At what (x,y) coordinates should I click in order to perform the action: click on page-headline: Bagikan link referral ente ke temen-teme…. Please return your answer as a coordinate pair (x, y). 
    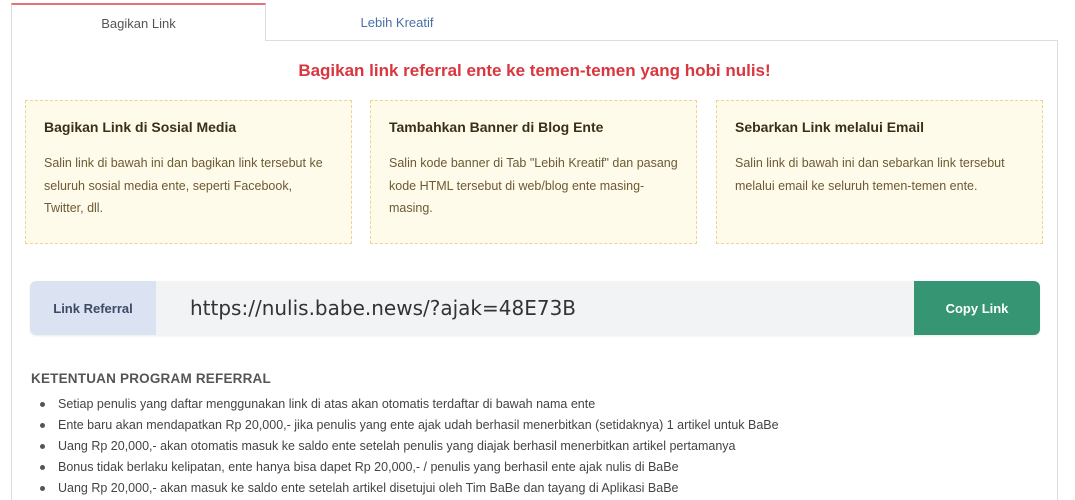
    Looking at the image, I should click on (534, 70).